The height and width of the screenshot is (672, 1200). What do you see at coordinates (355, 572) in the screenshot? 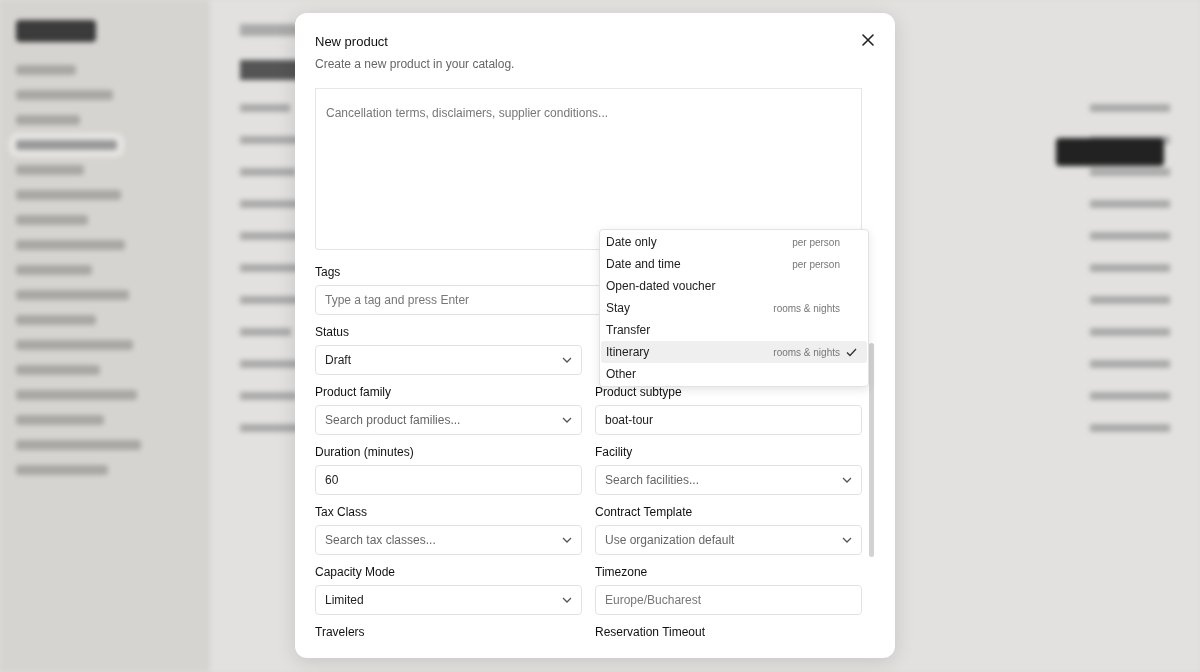
I see `field-label: Capacity Mode` at bounding box center [355, 572].